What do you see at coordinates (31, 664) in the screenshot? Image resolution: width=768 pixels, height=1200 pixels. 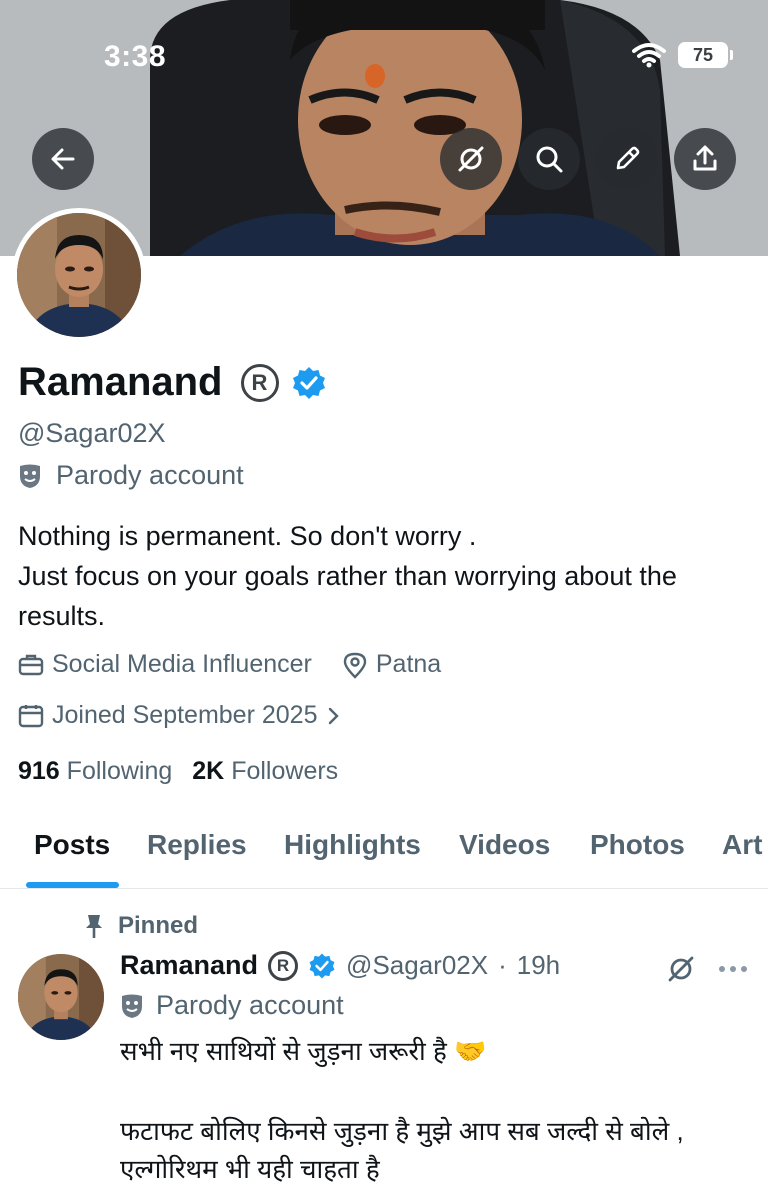 I see `briefcase-icon` at bounding box center [31, 664].